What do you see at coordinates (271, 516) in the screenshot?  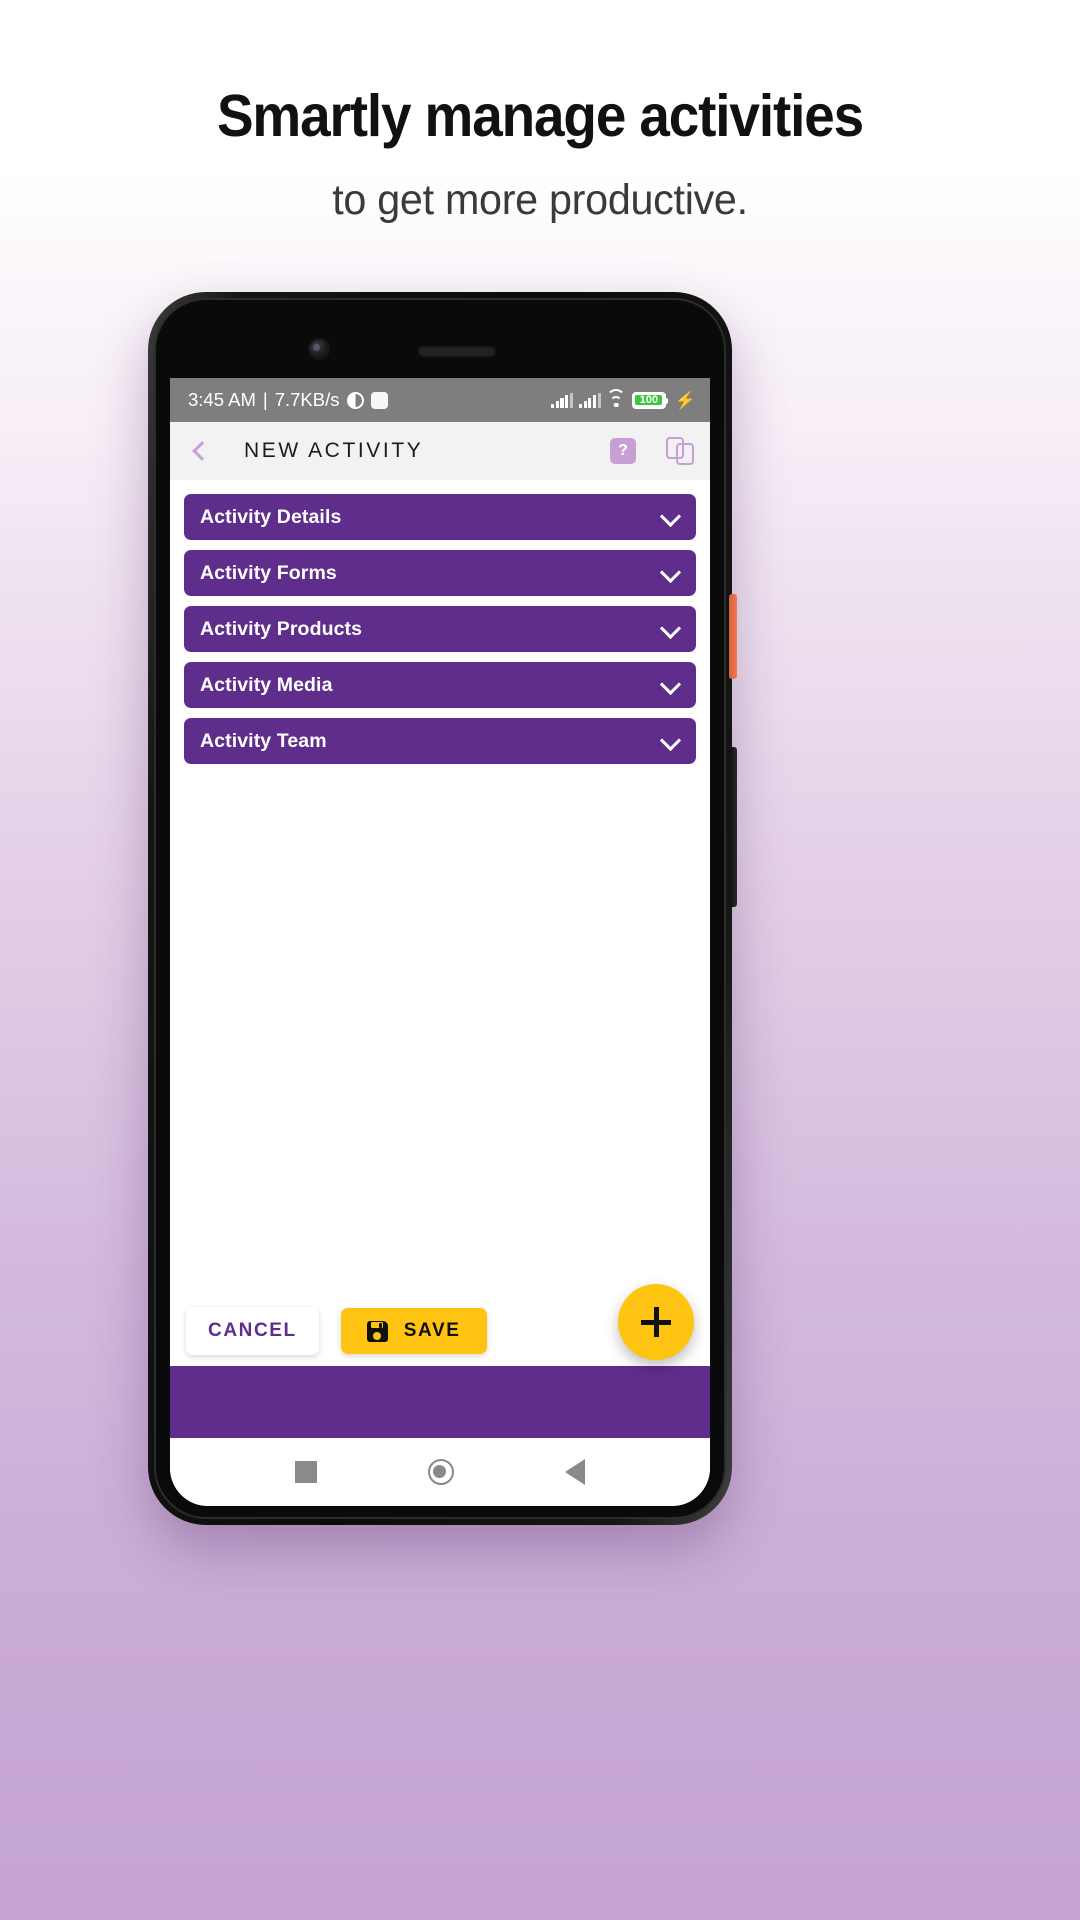 I see `accordion-label: Activity Details` at bounding box center [271, 516].